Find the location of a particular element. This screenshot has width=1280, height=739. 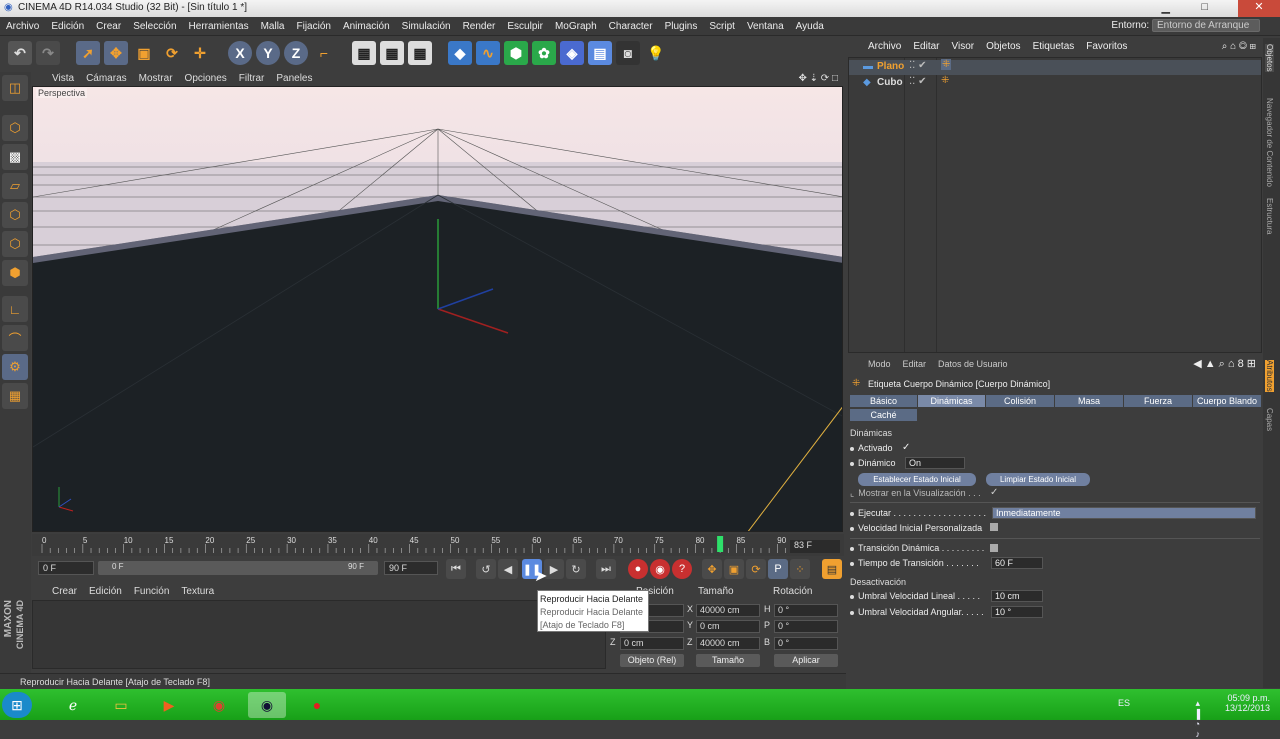

tab-basico: Básico is located at coordinates (884, 401).